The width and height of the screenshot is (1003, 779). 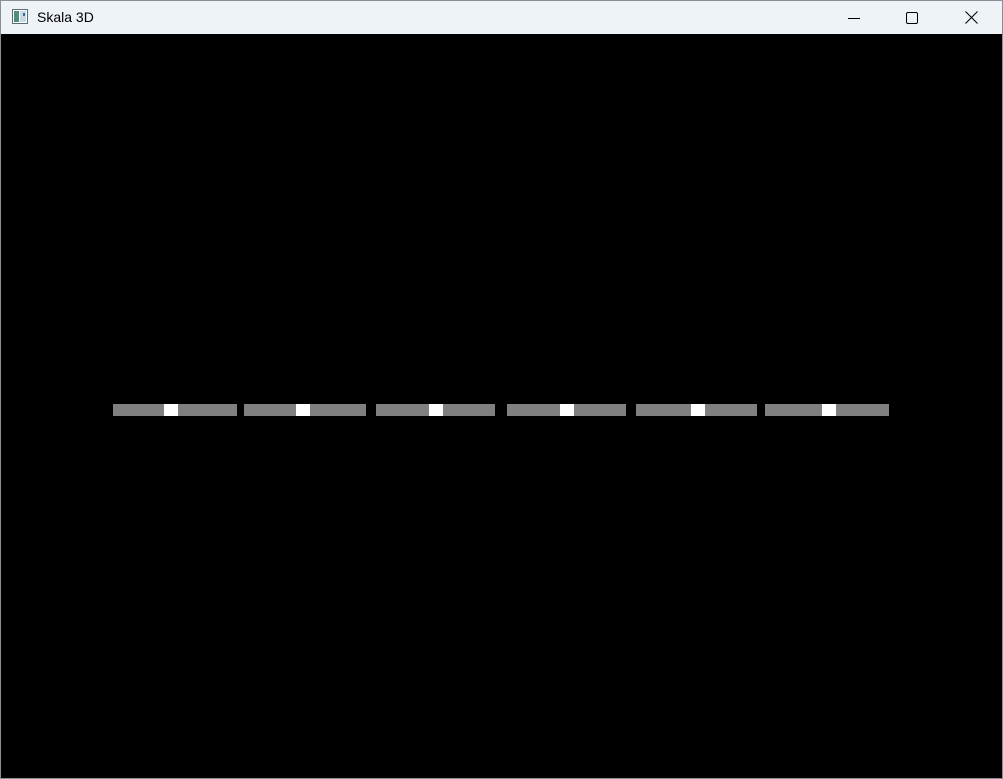 I want to click on close-button, so click(x=971, y=17).